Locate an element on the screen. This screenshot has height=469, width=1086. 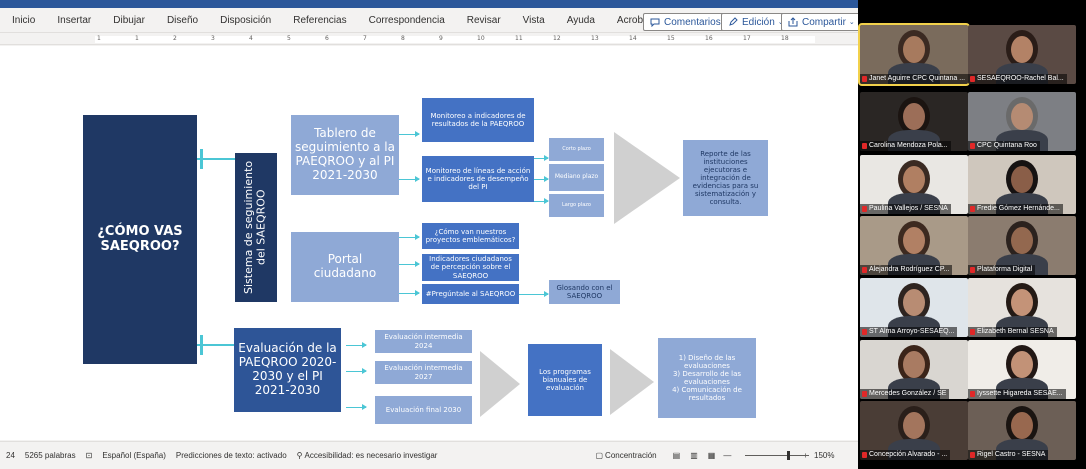
edit-label: Edición is located at coordinates (758, 22).